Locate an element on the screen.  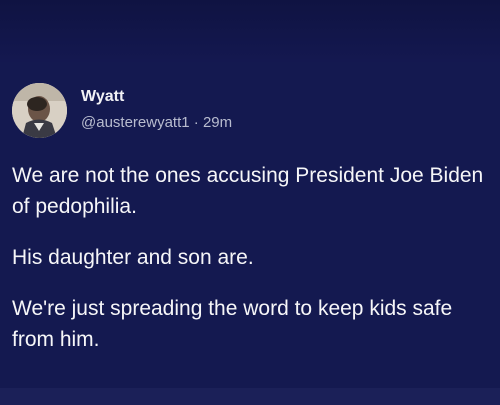
author-handle: @austerewyatt1 is located at coordinates (135, 122).